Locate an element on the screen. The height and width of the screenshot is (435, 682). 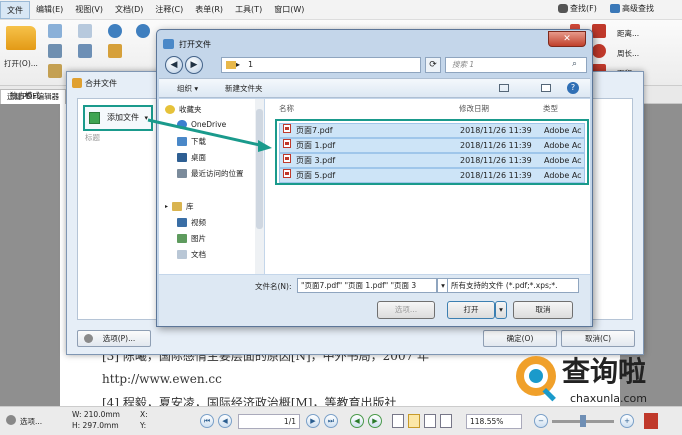
page-height: H: 297.0mm is located at coordinates (95, 425).